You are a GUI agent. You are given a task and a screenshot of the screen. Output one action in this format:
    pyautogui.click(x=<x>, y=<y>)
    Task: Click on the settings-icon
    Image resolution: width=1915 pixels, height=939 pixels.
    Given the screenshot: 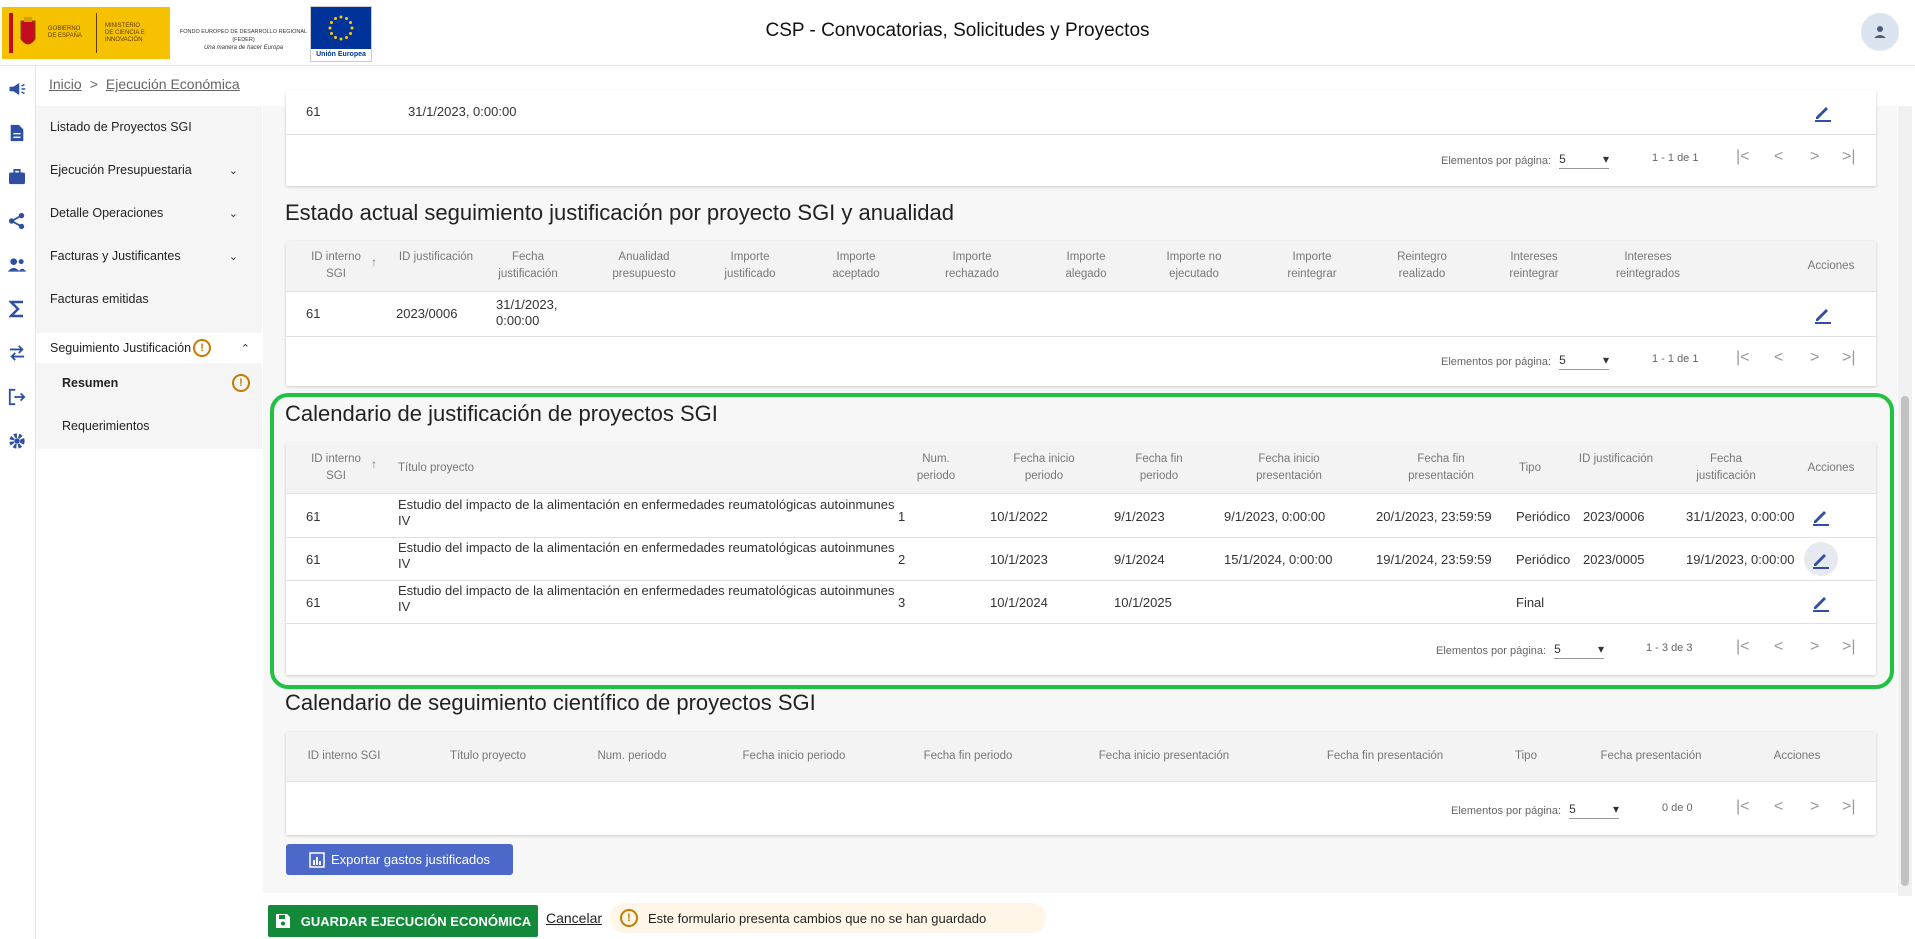 What is the action you would take?
    pyautogui.click(x=17, y=441)
    